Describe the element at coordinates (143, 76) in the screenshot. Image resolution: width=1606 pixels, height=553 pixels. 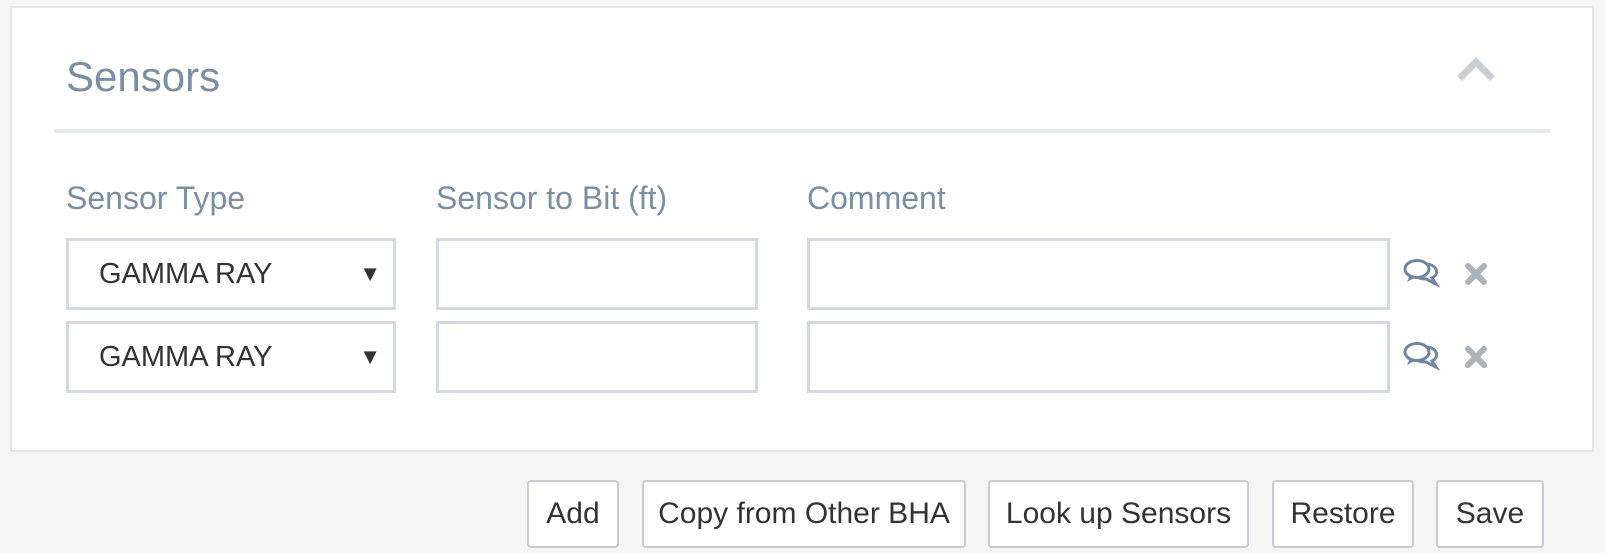
I see `panel-title: Sensors` at that location.